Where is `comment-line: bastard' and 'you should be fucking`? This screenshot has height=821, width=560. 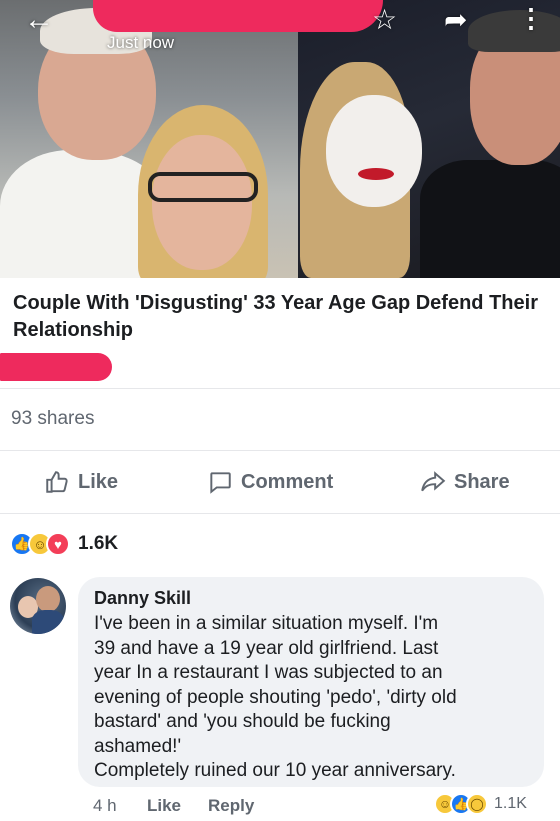
comment-line: bastard' and 'you should be fucking is located at coordinates (242, 721).